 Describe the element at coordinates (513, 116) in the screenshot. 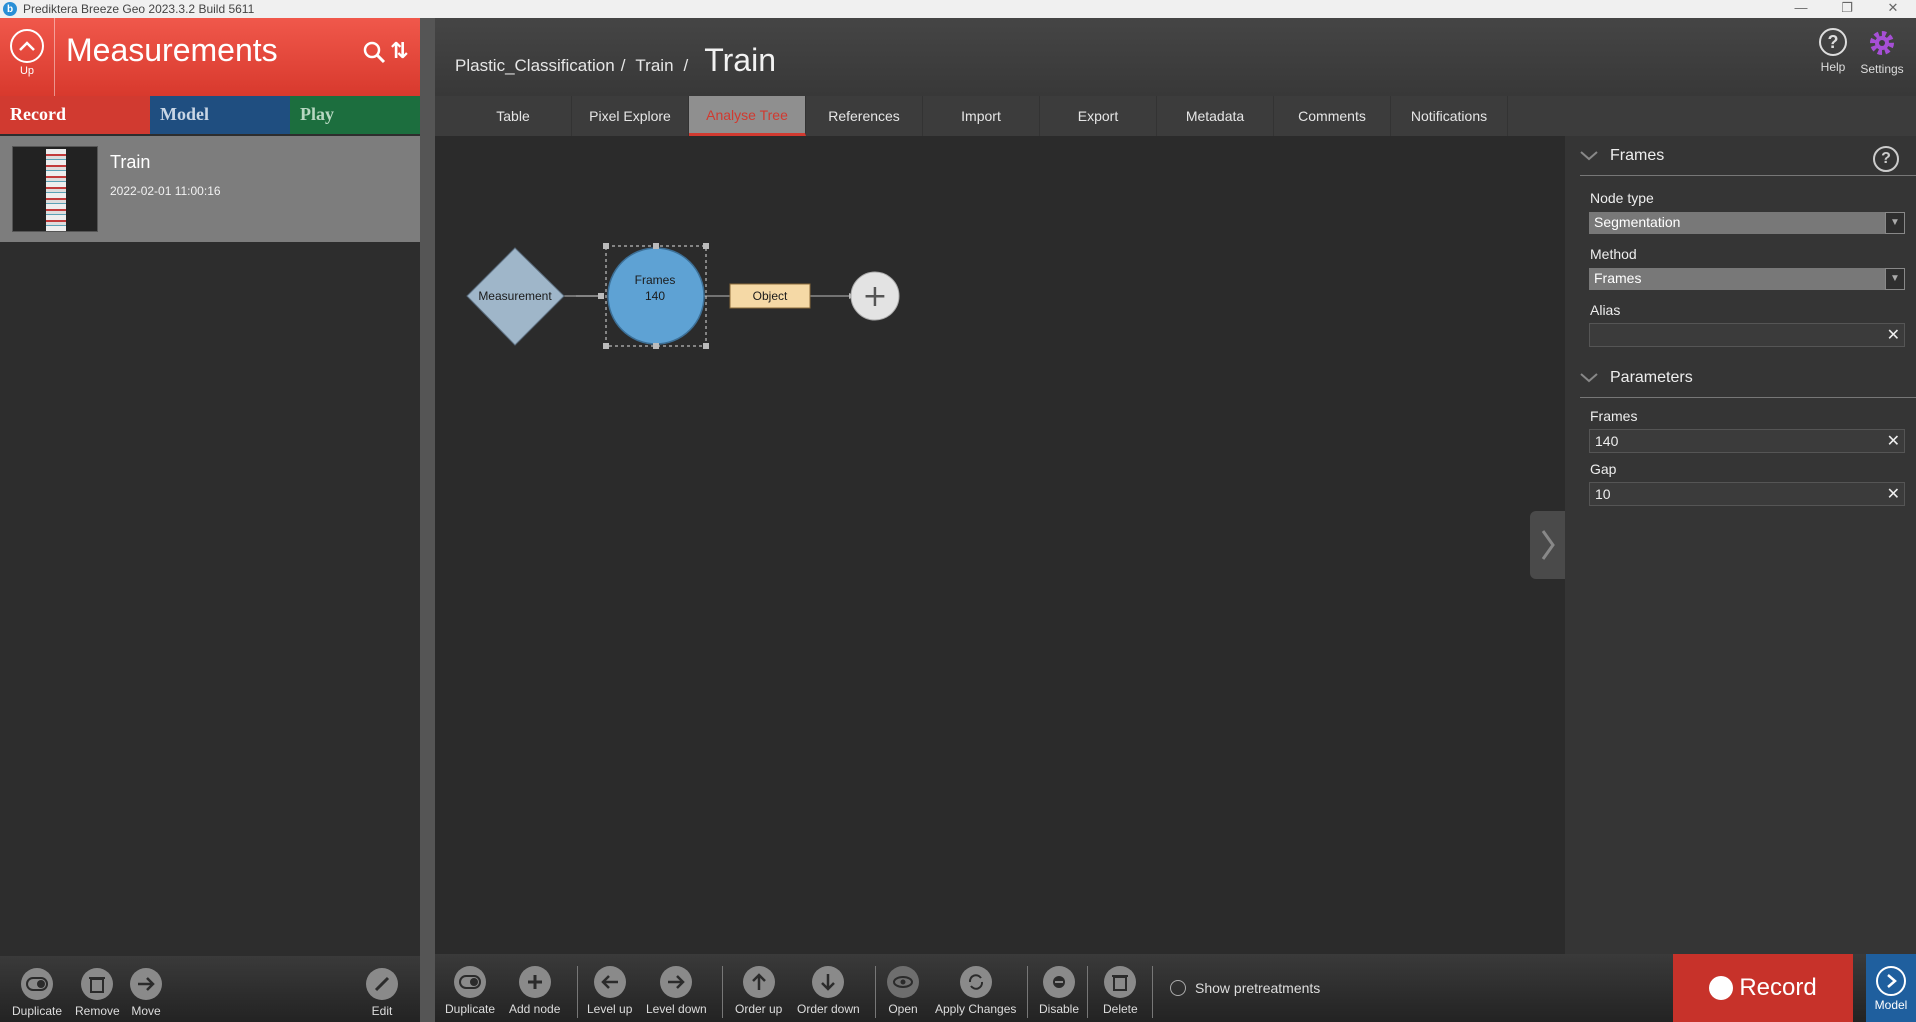

I see `tab-table: Table` at that location.